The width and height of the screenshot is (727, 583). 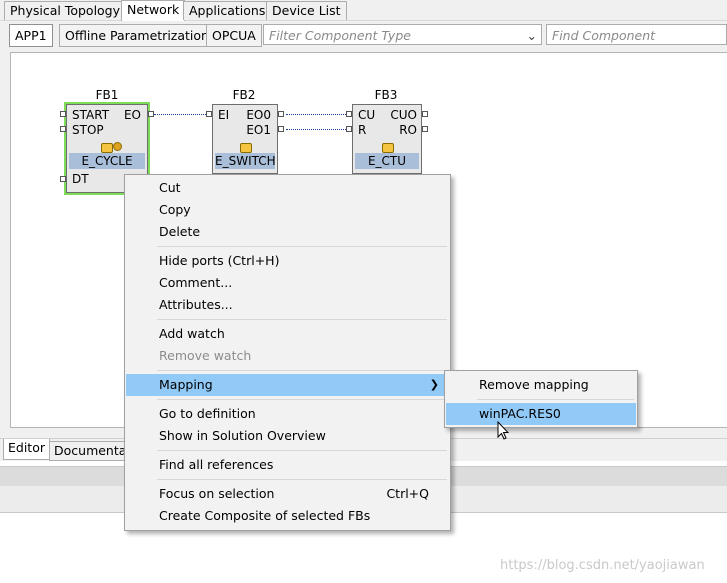 What do you see at coordinates (180, 114) in the screenshot?
I see `connection-fb1-fb2` at bounding box center [180, 114].